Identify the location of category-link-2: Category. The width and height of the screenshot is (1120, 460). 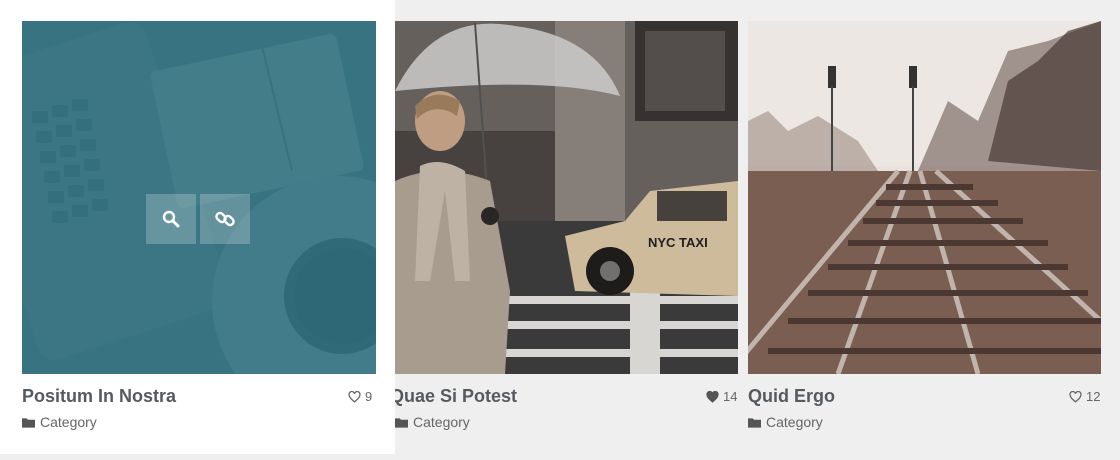
(432, 422).